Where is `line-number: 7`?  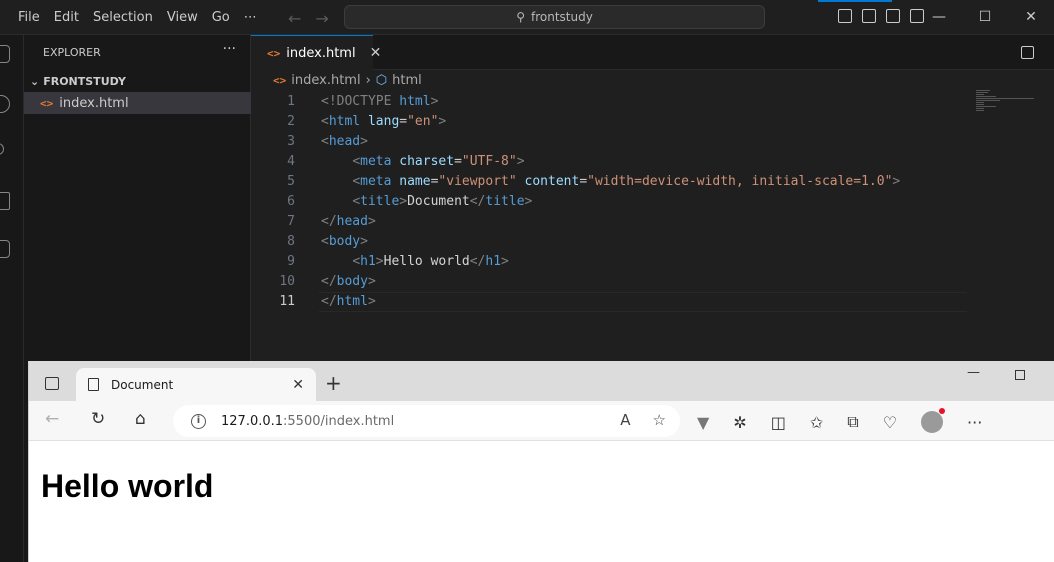 line-number: 7 is located at coordinates (291, 221).